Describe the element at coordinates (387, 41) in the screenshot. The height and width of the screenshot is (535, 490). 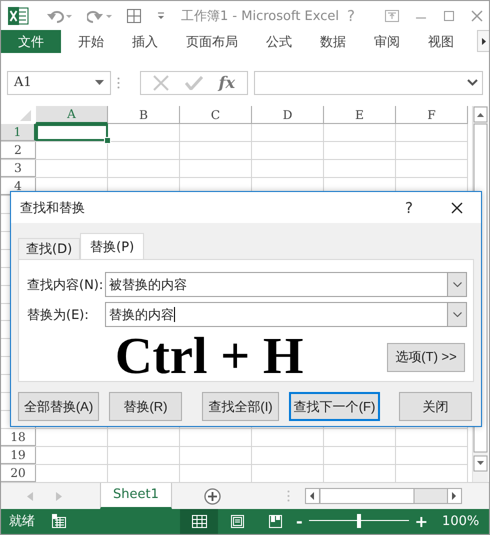
I see `ribbon-tab: 审阅` at that location.